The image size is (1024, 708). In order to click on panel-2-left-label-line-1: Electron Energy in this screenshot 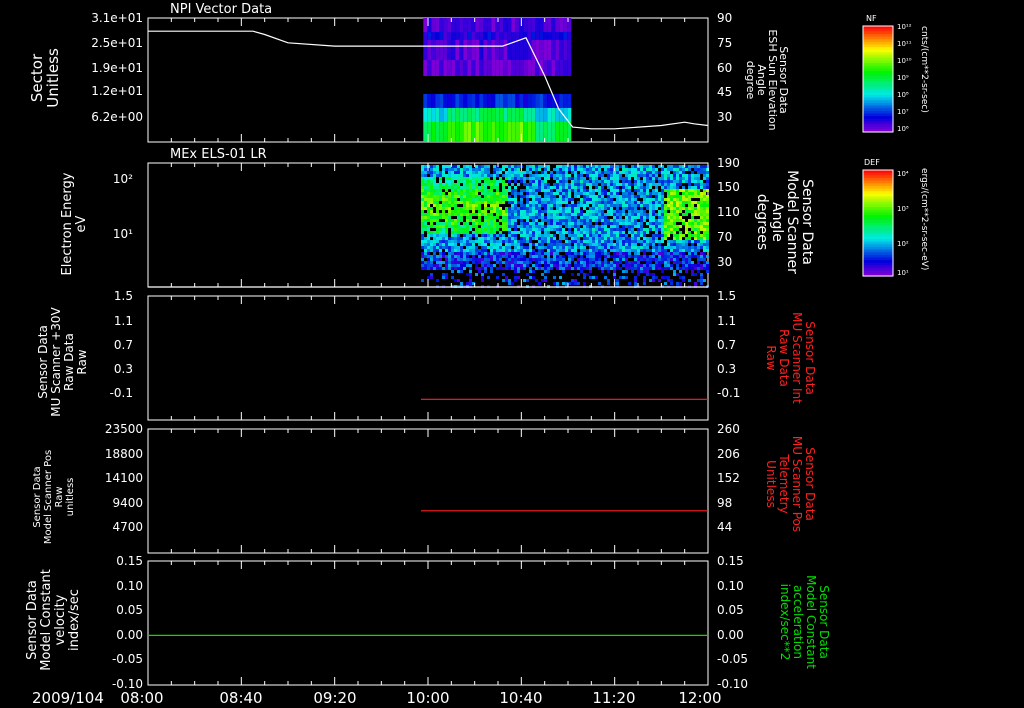, I will do `click(67, 223)`.